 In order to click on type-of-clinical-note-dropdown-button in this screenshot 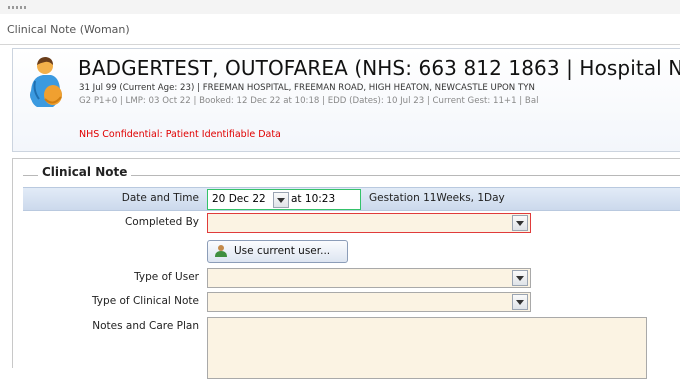, I will do `click(520, 302)`.